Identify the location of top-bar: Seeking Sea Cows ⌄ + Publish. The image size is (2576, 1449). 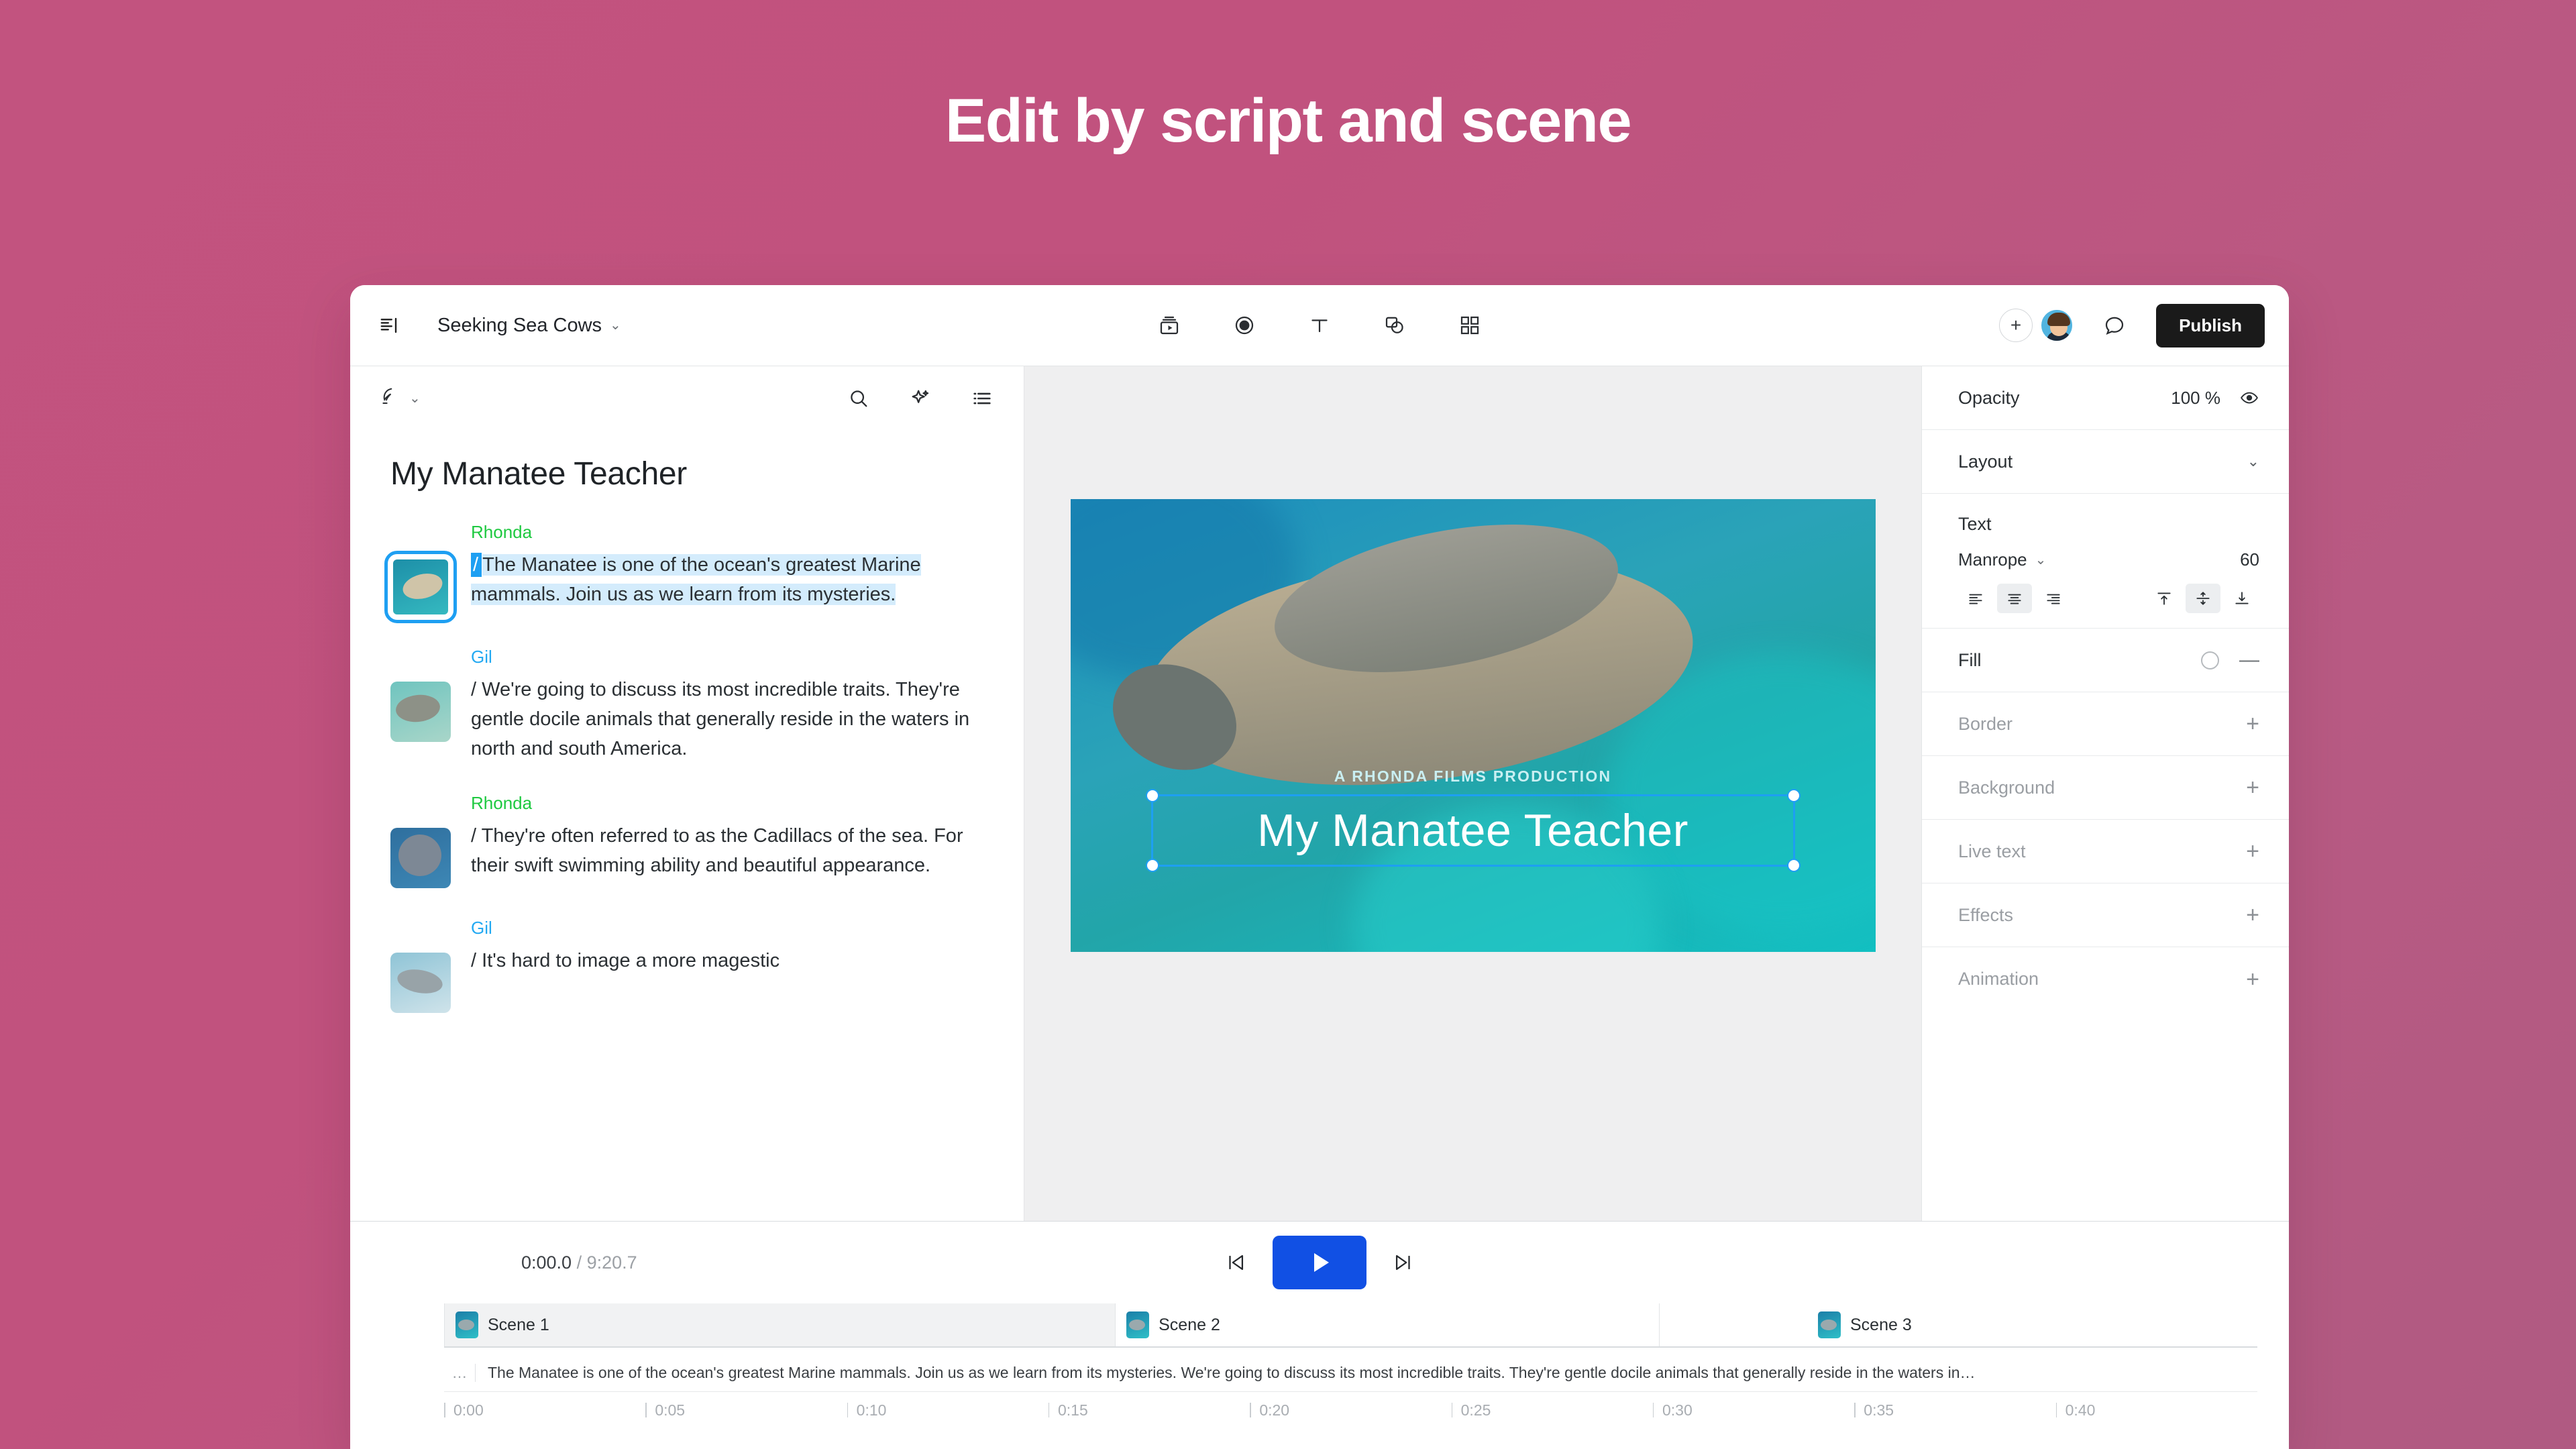
(1319, 325).